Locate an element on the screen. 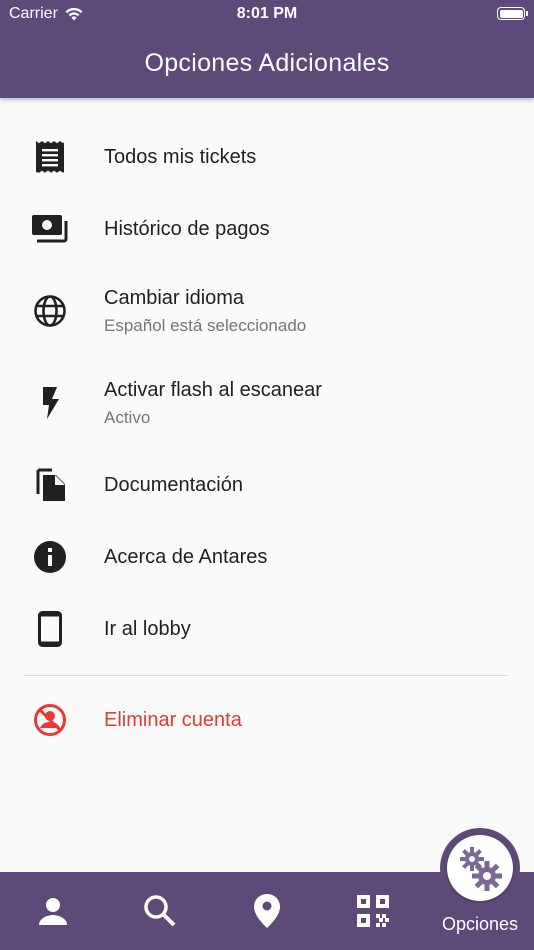 This screenshot has height=950, width=534. nav-profile-button is located at coordinates (53, 911).